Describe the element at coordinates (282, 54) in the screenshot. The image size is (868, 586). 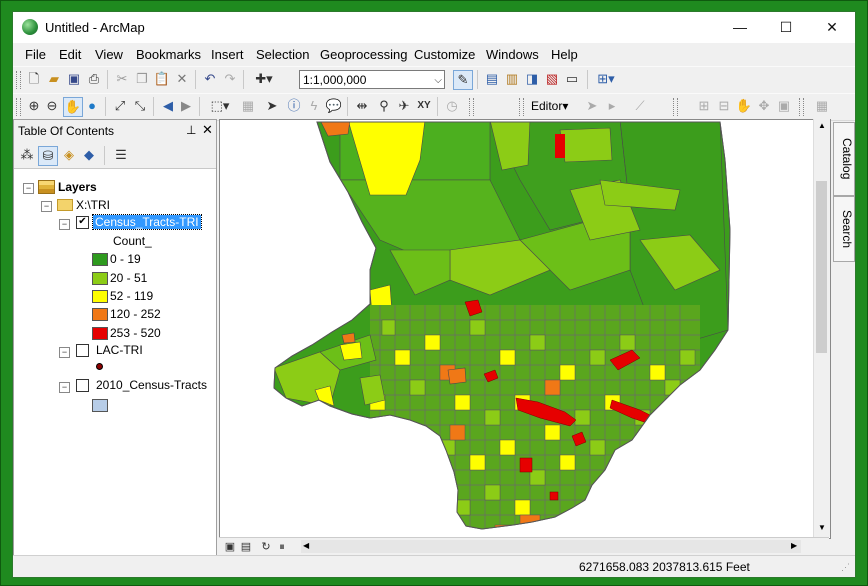
I see `menu-selection: Selection` at that location.